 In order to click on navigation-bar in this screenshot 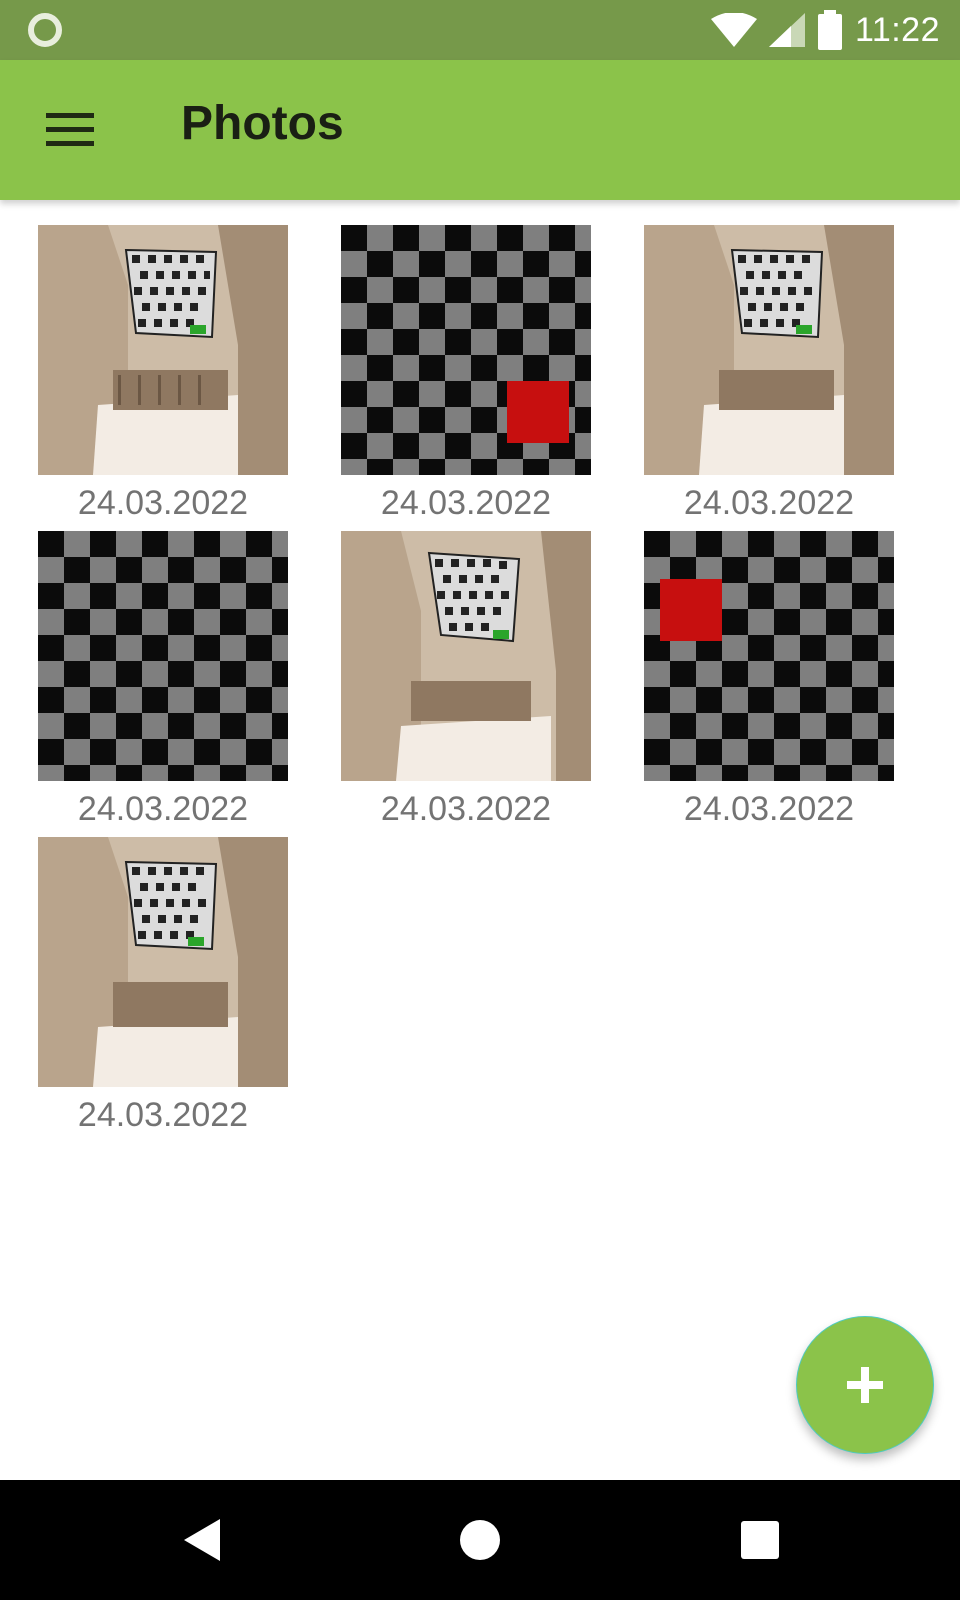, I will do `click(480, 1540)`.